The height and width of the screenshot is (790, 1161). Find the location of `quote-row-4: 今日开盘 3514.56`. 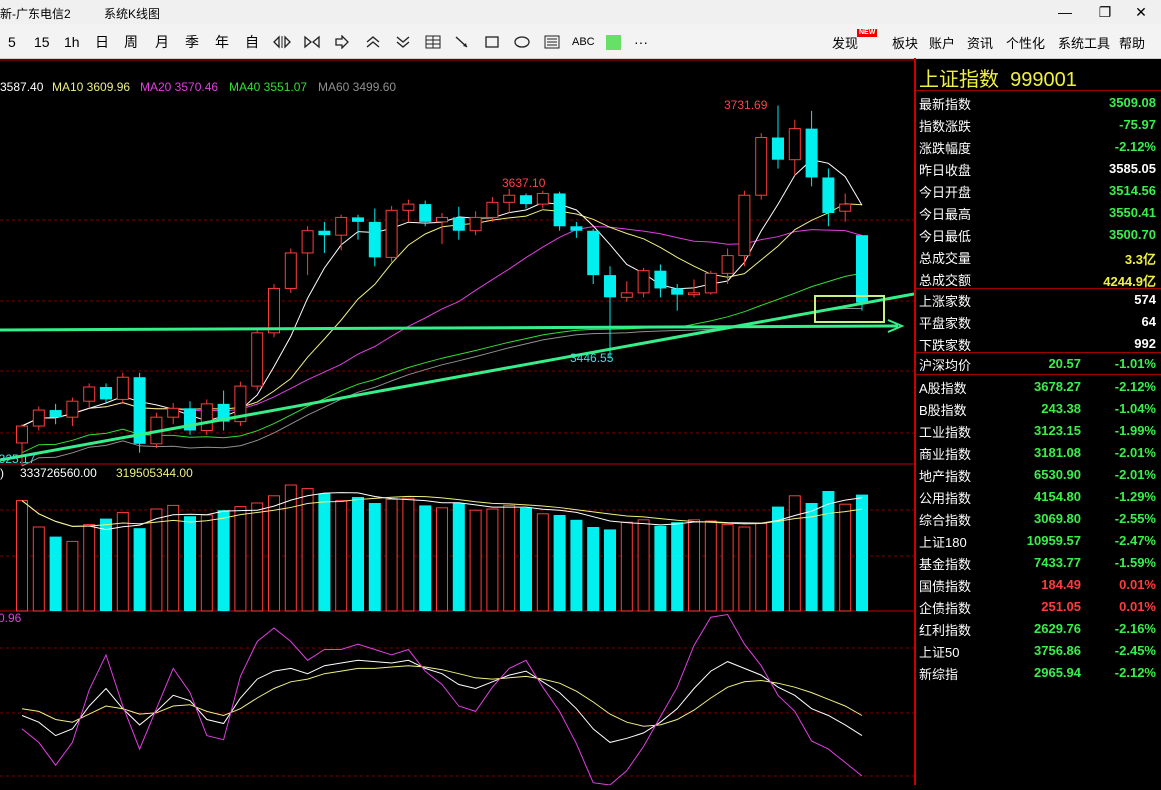

quote-row-4: 今日开盘 3514.56 is located at coordinates (1038, 190).